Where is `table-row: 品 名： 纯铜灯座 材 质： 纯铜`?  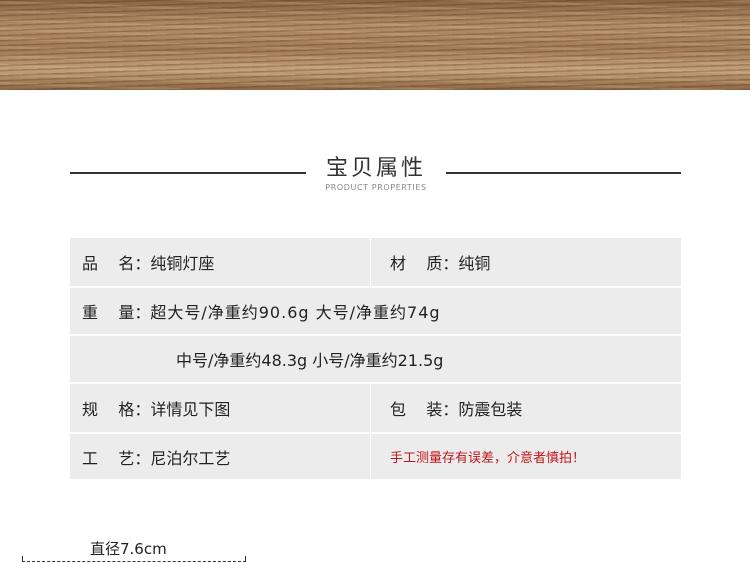
table-row: 品 名： 纯铜灯座 材 质： 纯铜 is located at coordinates (375, 262).